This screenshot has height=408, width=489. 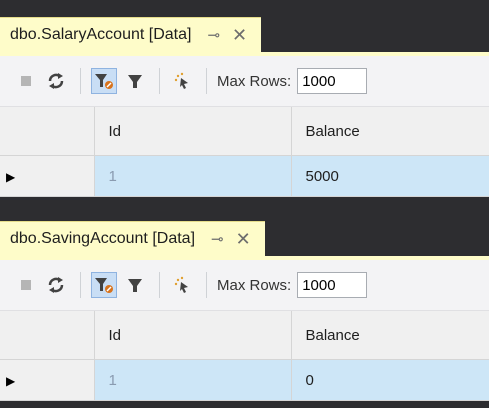 What do you see at coordinates (101, 34) in the screenshot?
I see `tab-title: dbo.SalaryAccount [Data]` at bounding box center [101, 34].